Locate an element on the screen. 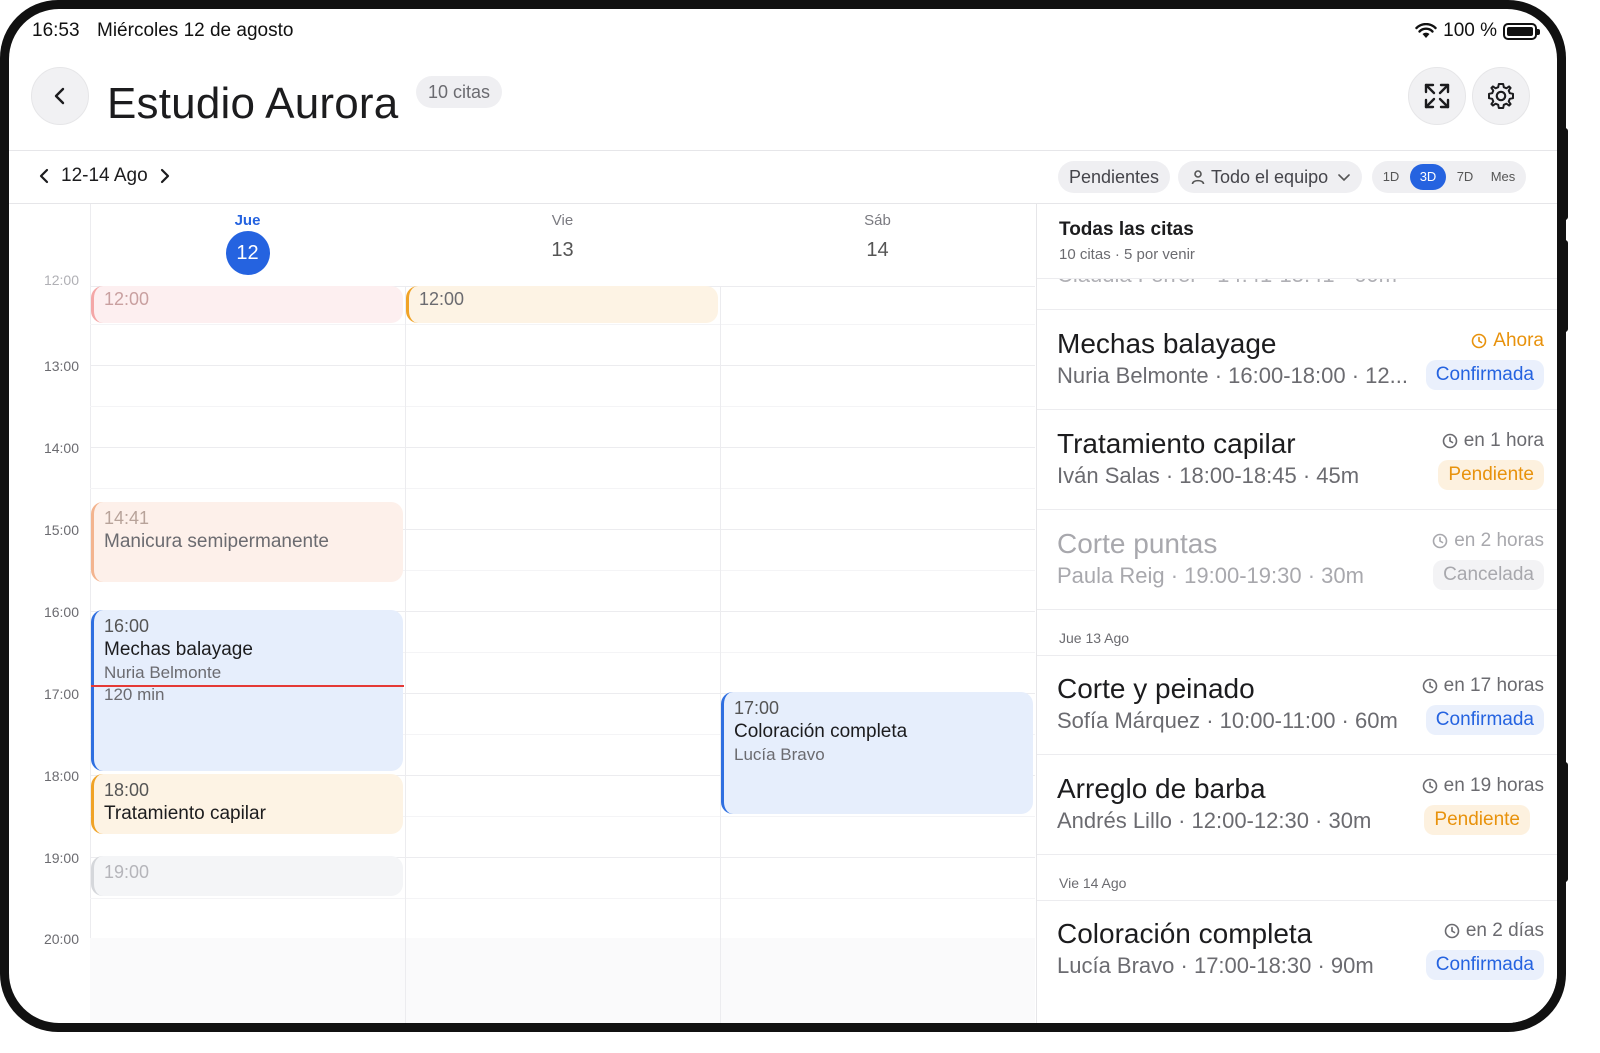 The width and height of the screenshot is (1600, 1053). battery-icon is located at coordinates (1521, 31).